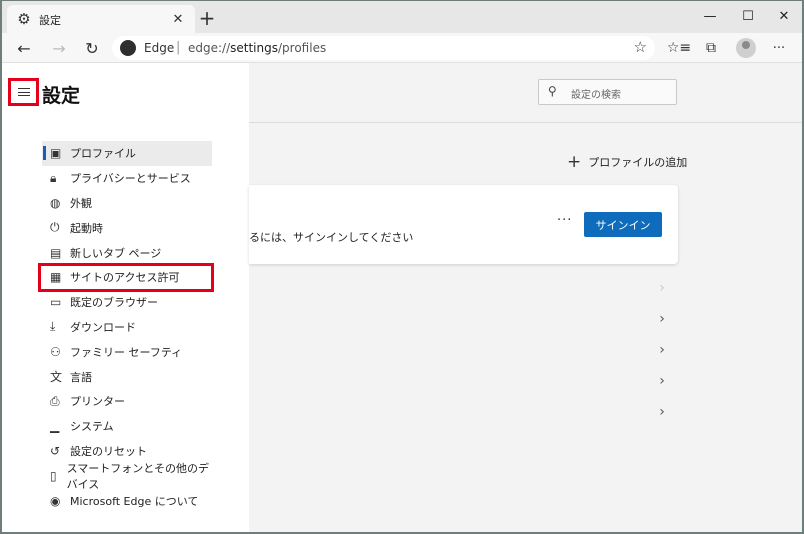  Describe the element at coordinates (103, 154) in the screenshot. I see `sidebar-item-label: プロファイル` at that location.